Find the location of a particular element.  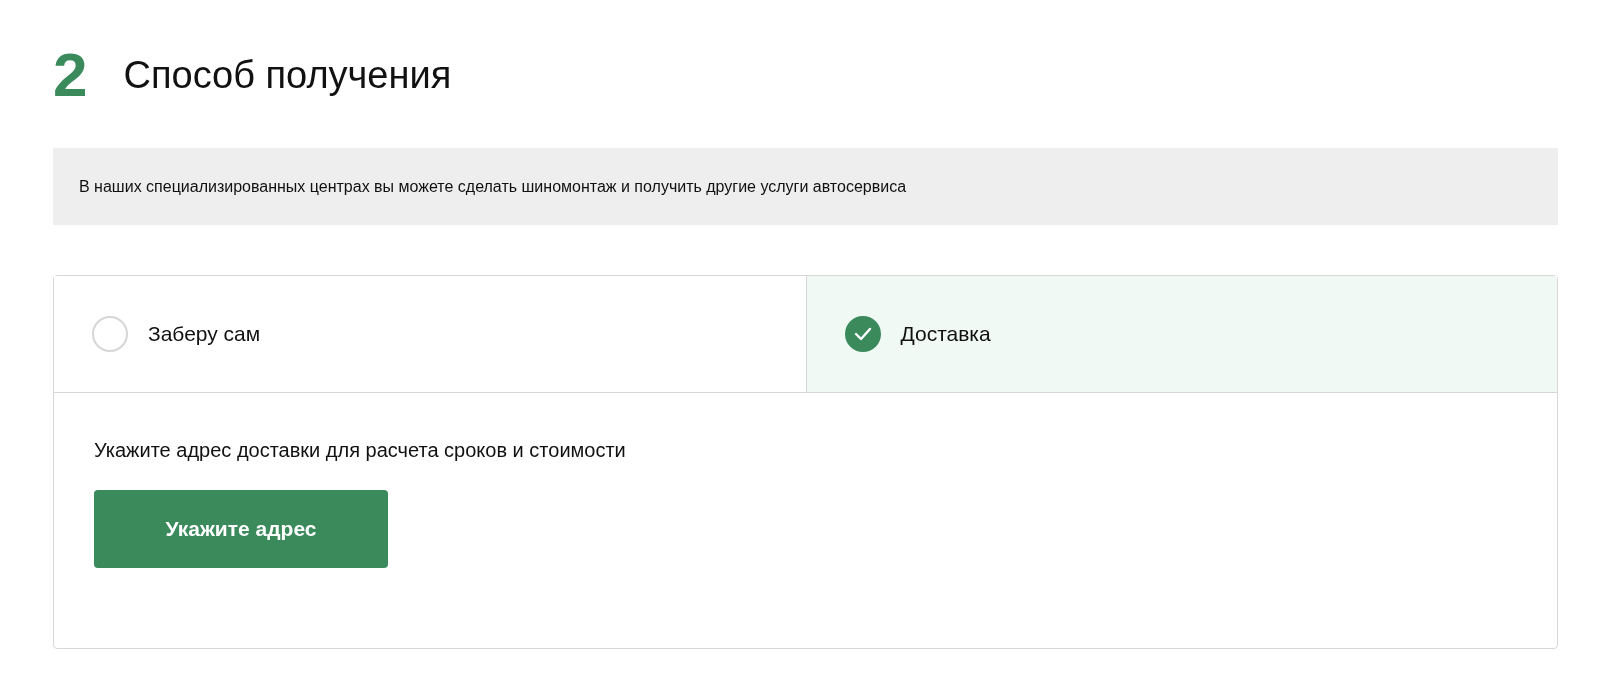

delivery-hint: Укажите адрес доставки для расчета сроков и стоимости is located at coordinates (360, 450).